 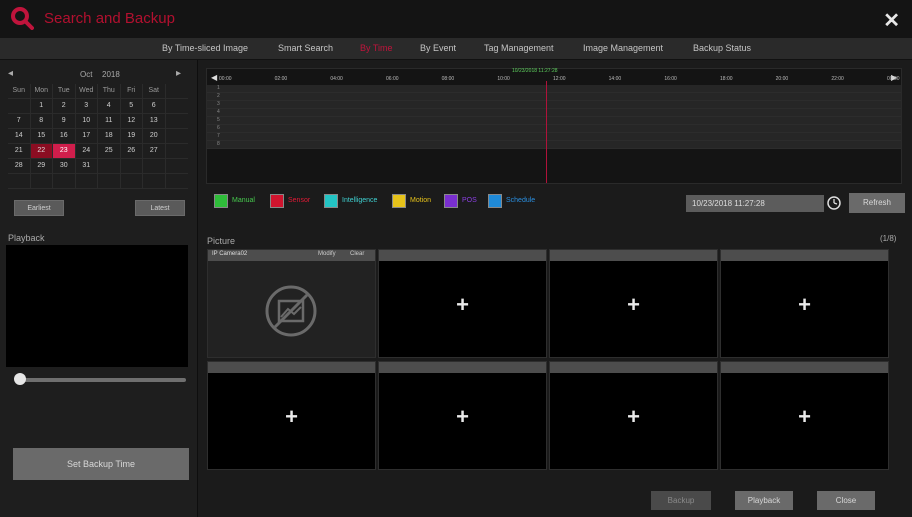 I want to click on tab-by-time-sliced-image: By Time-sliced Image, so click(x=205, y=48).